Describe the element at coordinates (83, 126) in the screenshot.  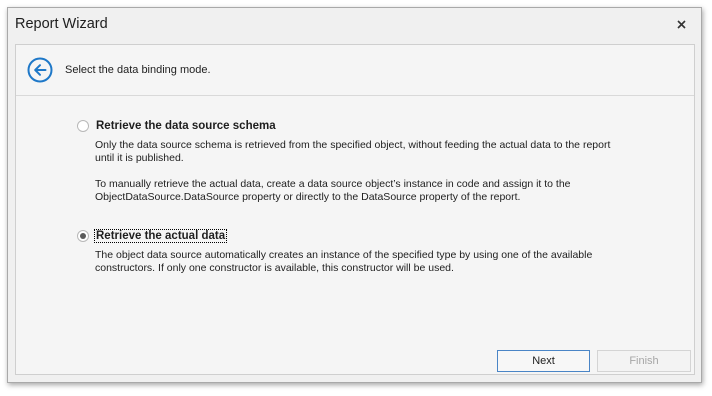
I see `radio-schema` at that location.